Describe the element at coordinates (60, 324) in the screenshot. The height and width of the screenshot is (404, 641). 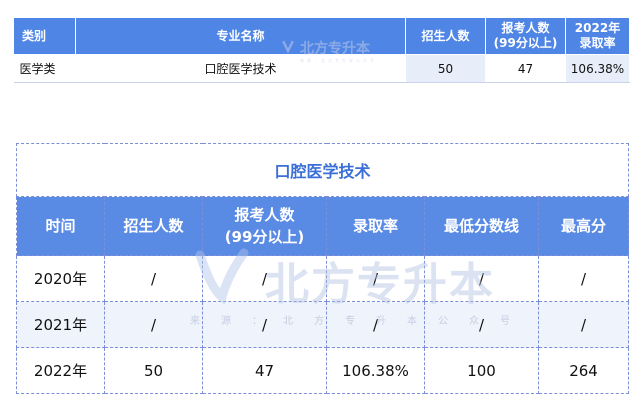
I see `cell-year: 2021年` at that location.